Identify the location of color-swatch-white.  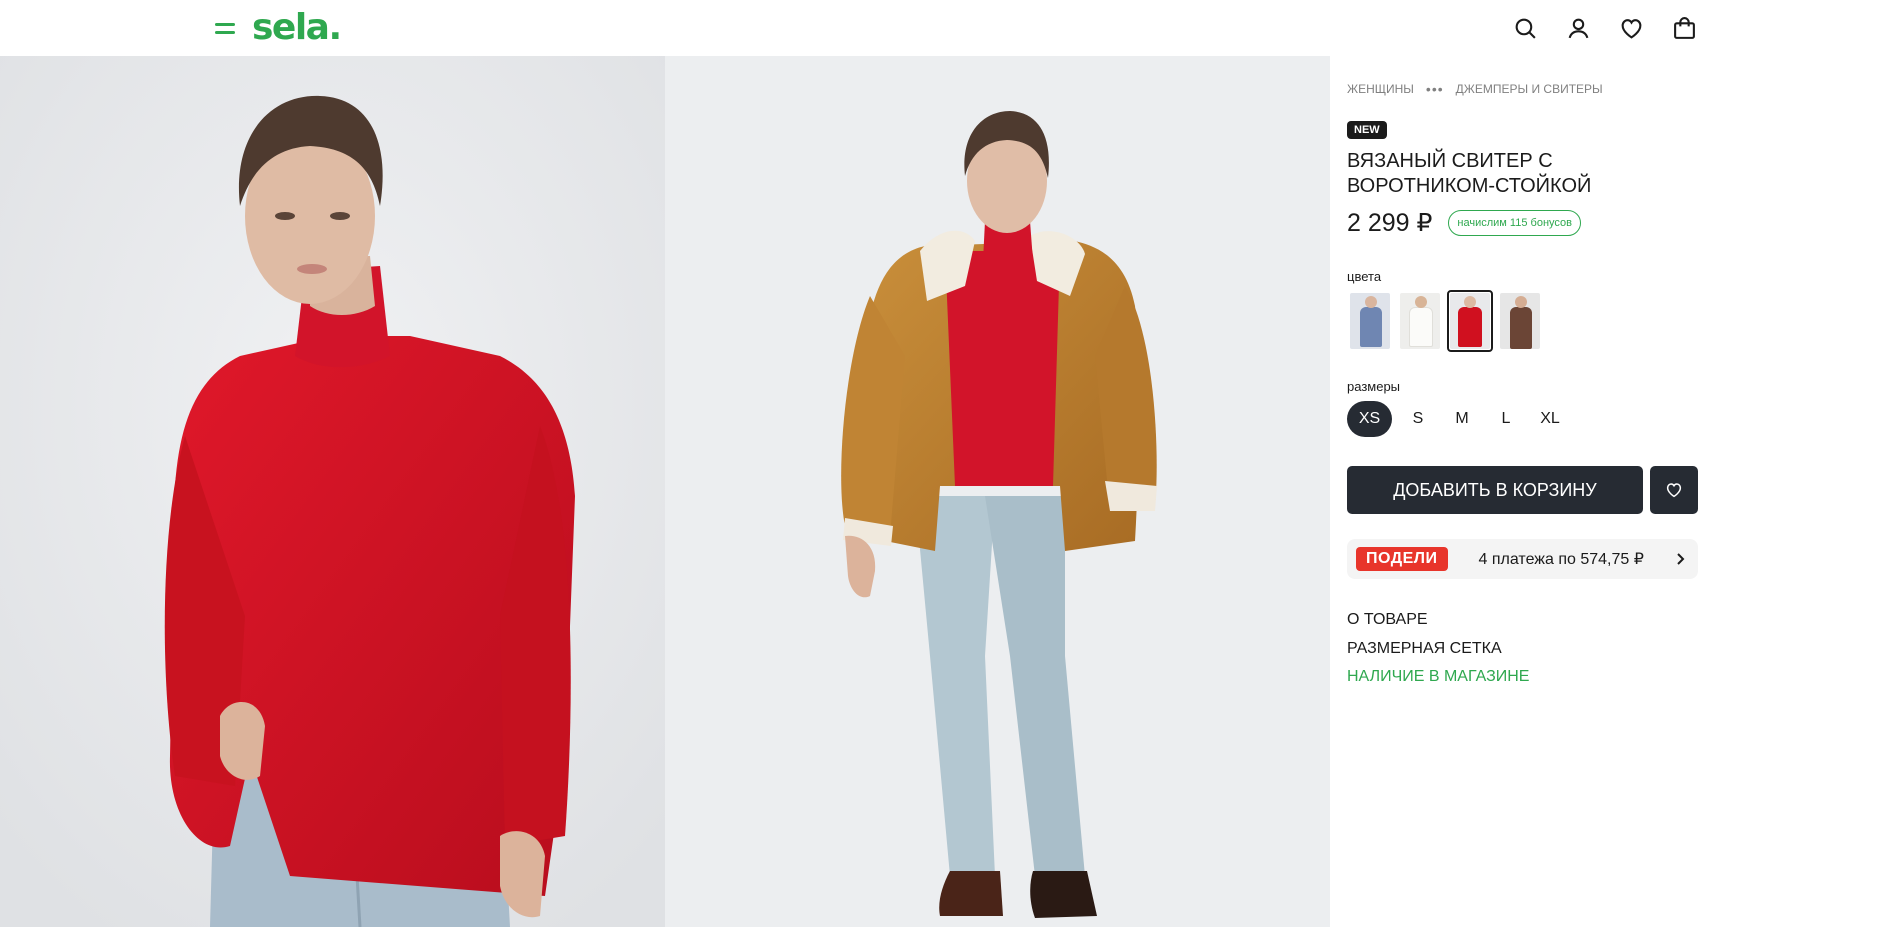
(1420, 321).